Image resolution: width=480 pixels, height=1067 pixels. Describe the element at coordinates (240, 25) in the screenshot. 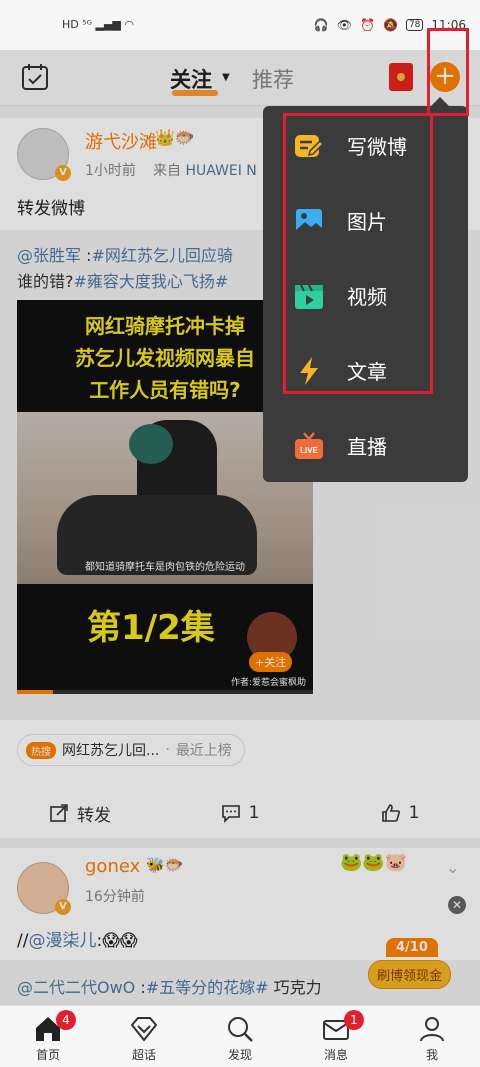

I see `status-bar: HD ⁵ᴳ ▂▄▆ ◠ 🎧 👁 ⏰ 🔕 78 11:06` at that location.